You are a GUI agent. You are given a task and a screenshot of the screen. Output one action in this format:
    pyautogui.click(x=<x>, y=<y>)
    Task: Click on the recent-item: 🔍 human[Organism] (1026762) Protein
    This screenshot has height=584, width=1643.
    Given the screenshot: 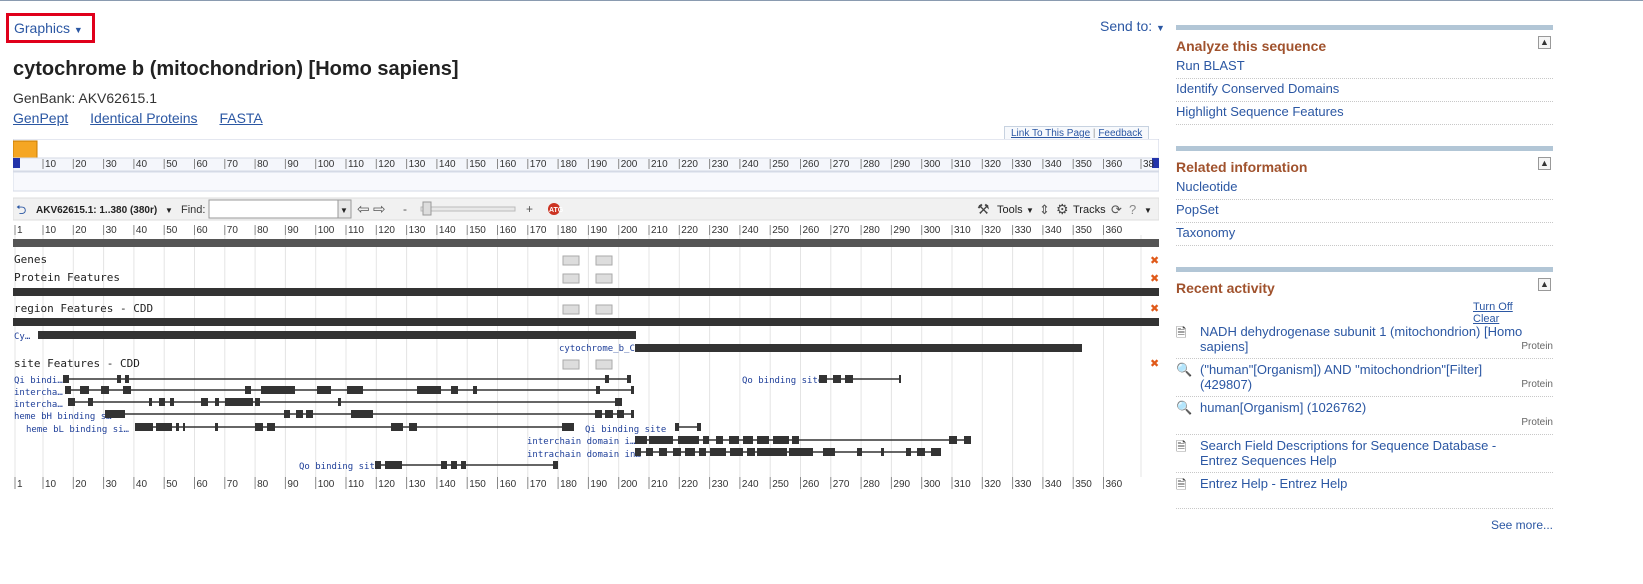 What is the action you would take?
    pyautogui.click(x=1364, y=417)
    